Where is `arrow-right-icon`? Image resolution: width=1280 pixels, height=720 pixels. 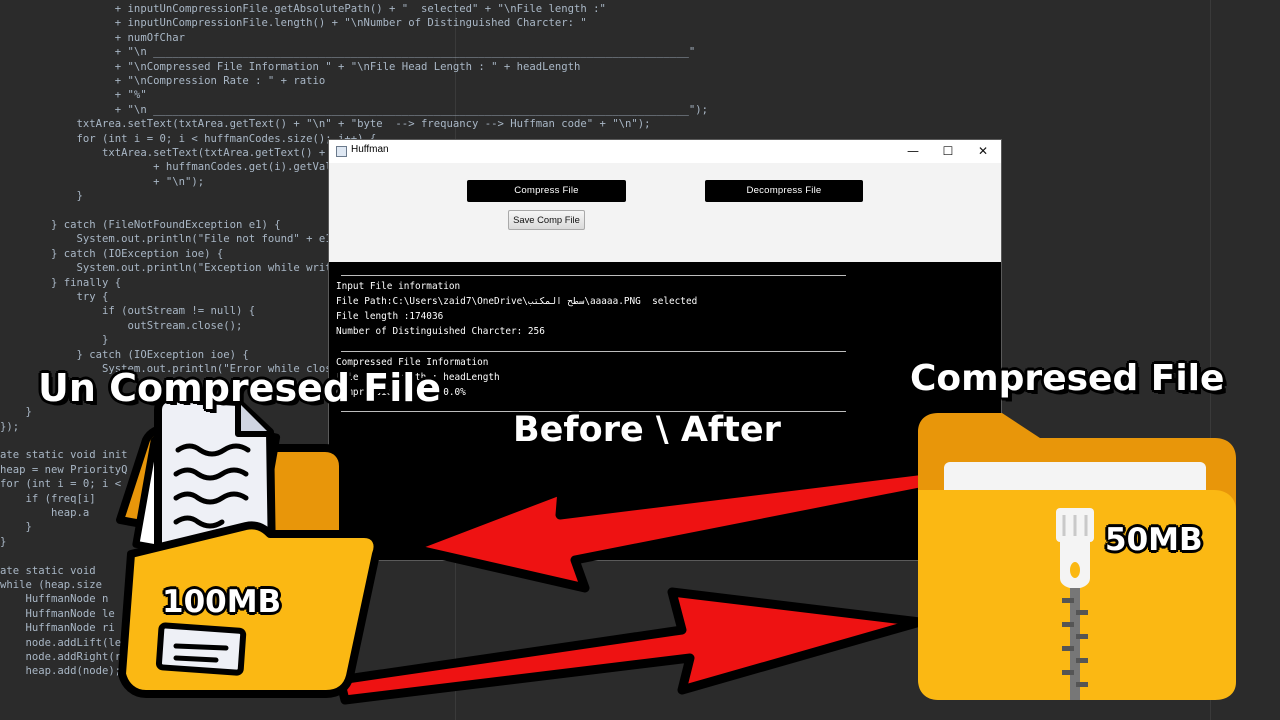
arrow-right-icon is located at coordinates (630, 646).